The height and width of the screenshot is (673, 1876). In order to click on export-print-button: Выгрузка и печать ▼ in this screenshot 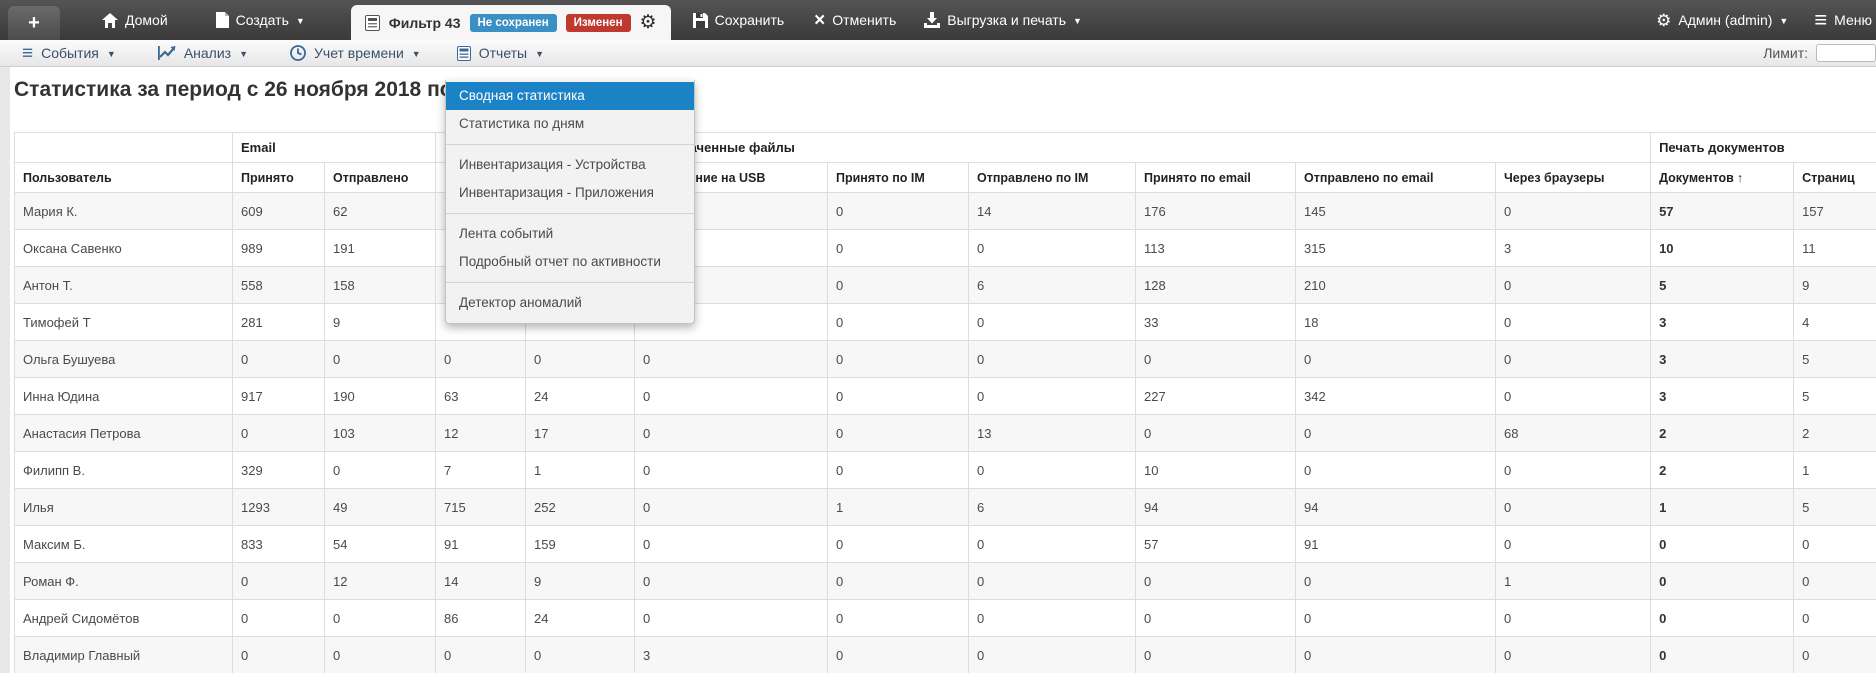, I will do `click(1003, 20)`.